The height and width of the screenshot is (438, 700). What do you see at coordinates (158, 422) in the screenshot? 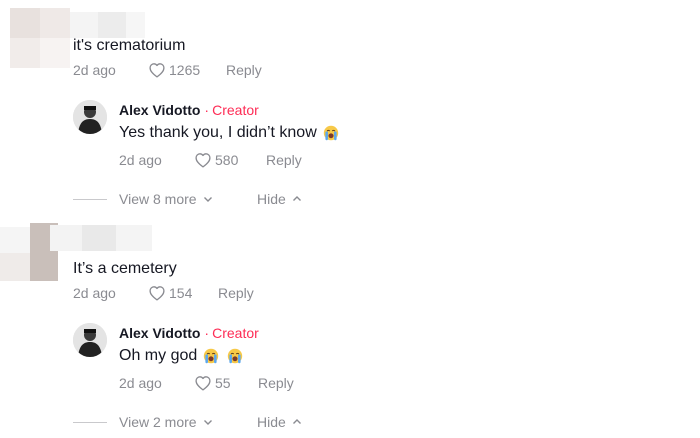
I see `view-more-label: View 2 more` at bounding box center [158, 422].